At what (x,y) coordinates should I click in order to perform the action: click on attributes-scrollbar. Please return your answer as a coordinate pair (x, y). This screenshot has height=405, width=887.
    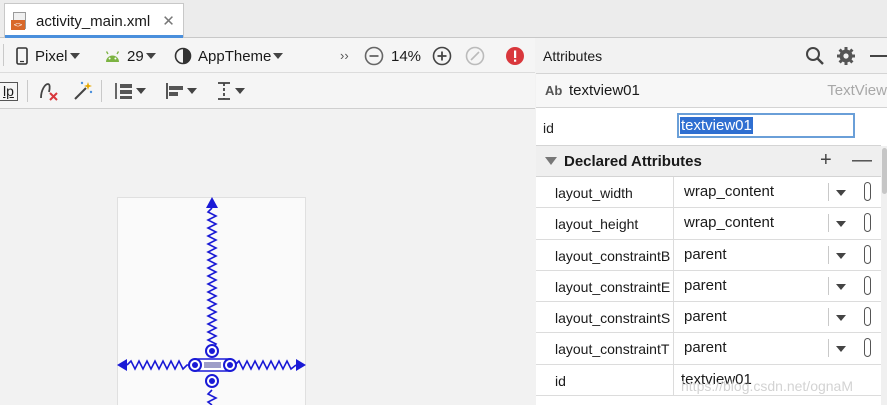
    Looking at the image, I should click on (884, 275).